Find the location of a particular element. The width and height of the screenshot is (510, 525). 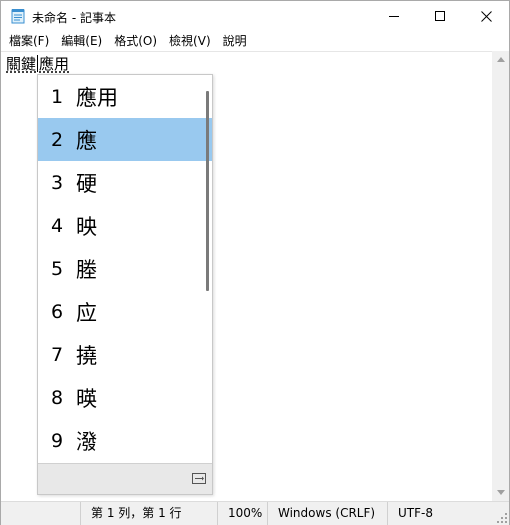

resize-grip-icon is located at coordinates (502, 518).